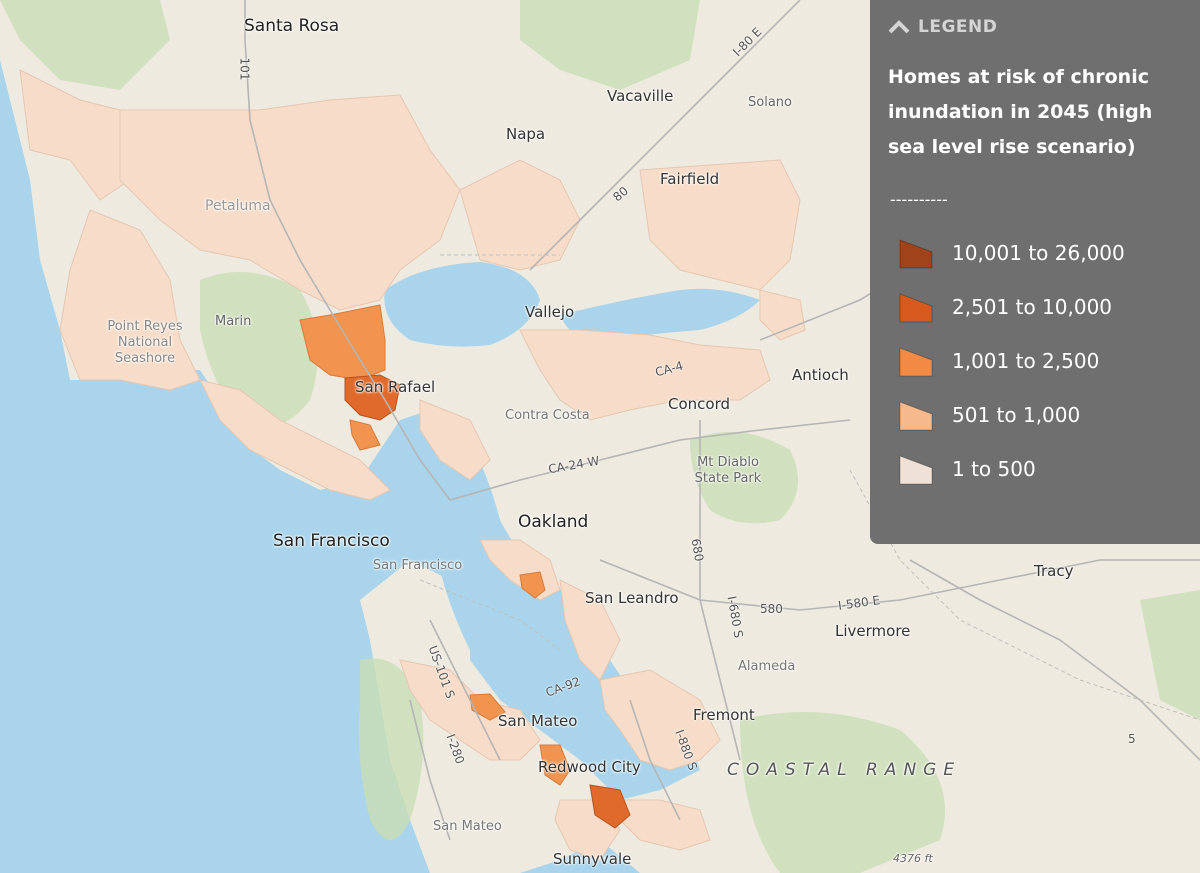  What do you see at coordinates (767, 666) in the screenshot?
I see `label-alameda: Alameda` at bounding box center [767, 666].